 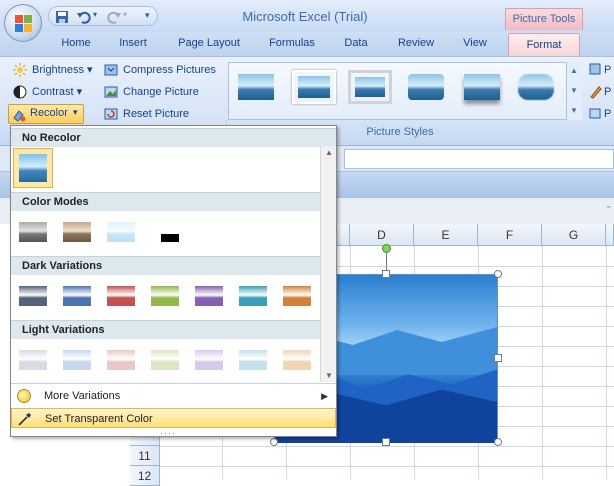 What do you see at coordinates (608, 70) in the screenshot?
I see `picture-shape-label: P` at bounding box center [608, 70].